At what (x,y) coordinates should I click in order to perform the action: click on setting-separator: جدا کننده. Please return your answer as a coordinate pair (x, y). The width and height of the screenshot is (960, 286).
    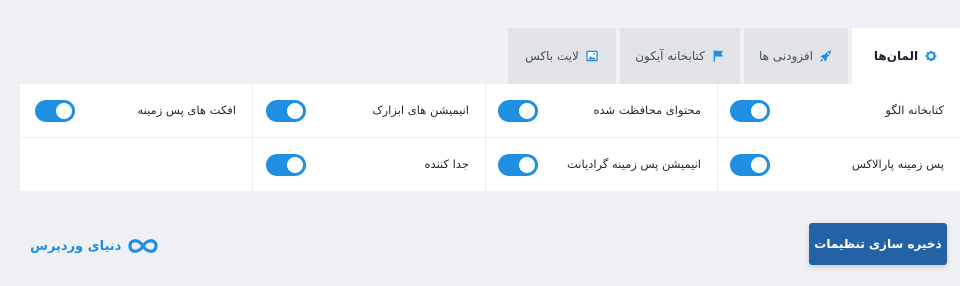
    Looking at the image, I should click on (368, 164).